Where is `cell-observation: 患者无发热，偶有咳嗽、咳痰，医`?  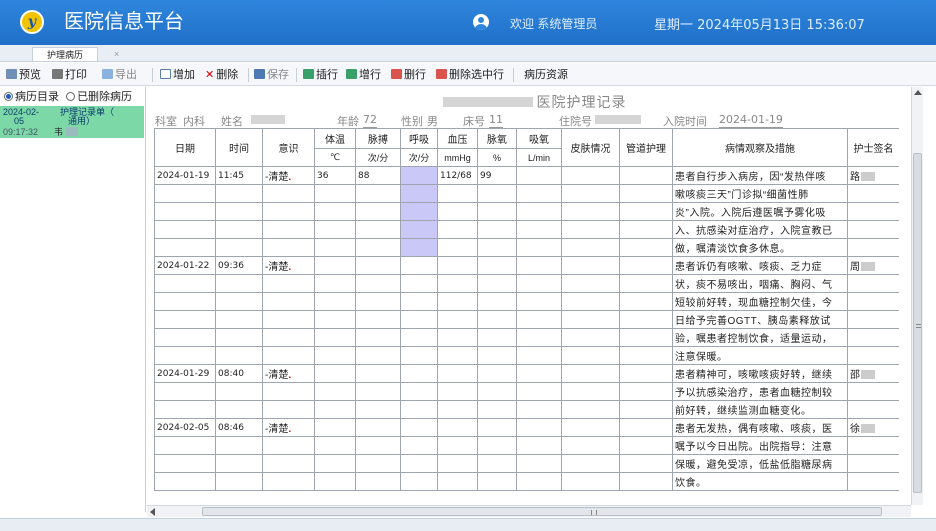 cell-observation: 患者无发热，偶有咳嗽、咳痰，医 is located at coordinates (760, 427).